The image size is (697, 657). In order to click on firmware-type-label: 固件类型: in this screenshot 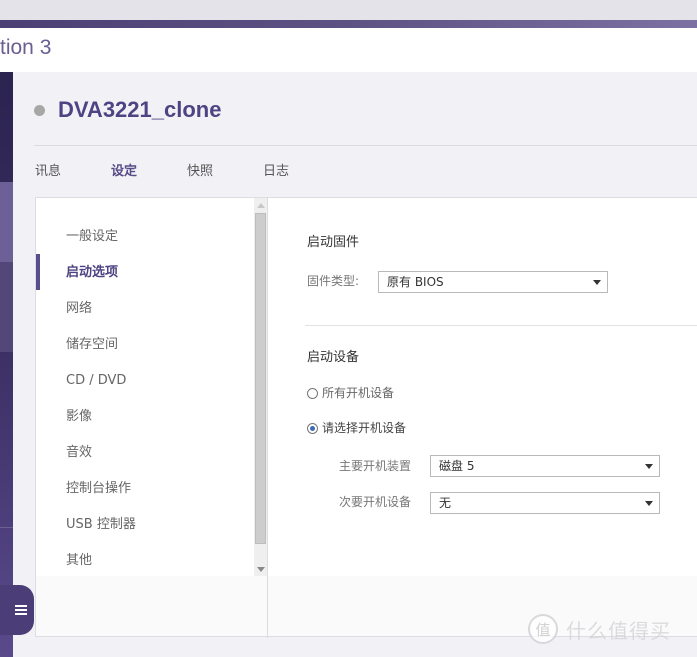, I will do `click(333, 281)`.